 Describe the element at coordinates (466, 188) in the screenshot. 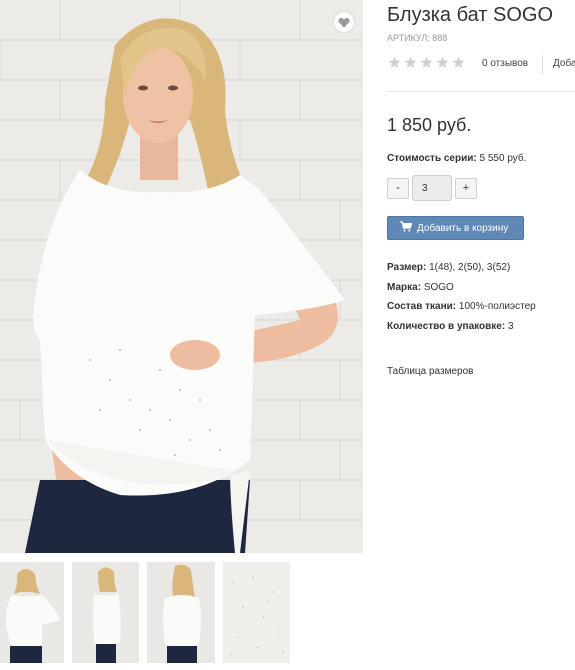

I see `quantity-increase-button: +` at that location.